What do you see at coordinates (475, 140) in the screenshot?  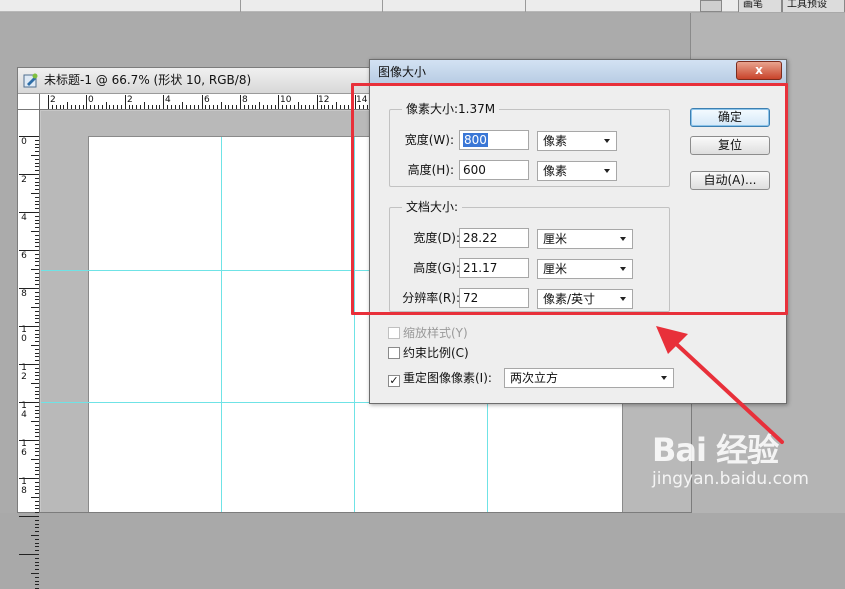 I see `pixel-width-value: 800` at bounding box center [475, 140].